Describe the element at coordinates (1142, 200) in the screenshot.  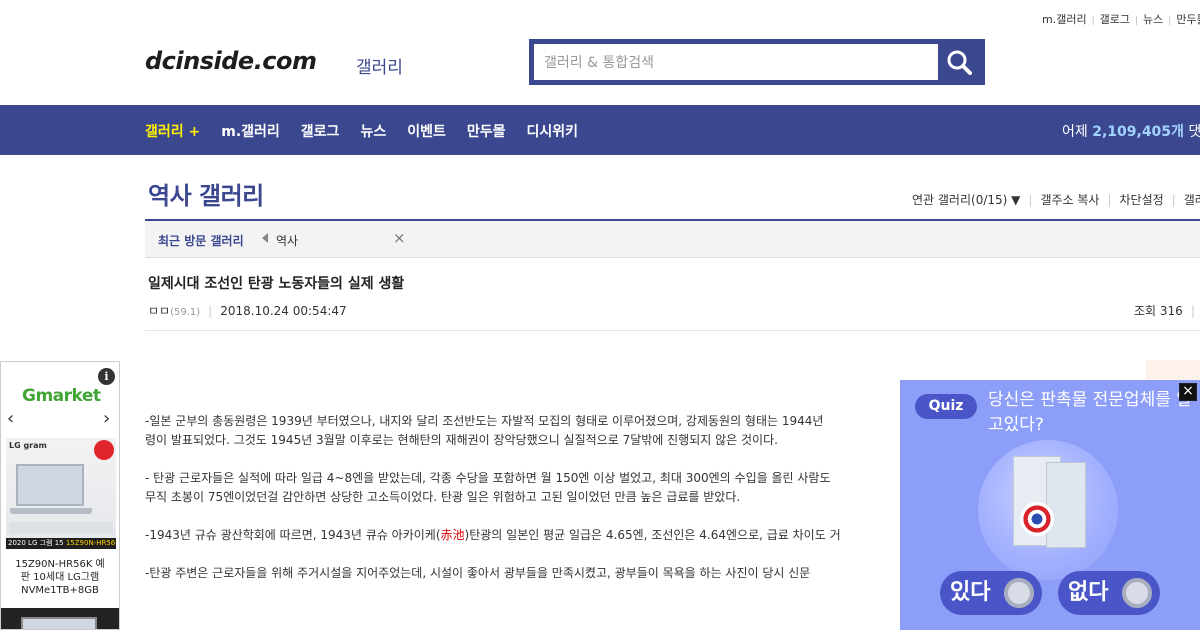
I see `block-settings-button: 차단설정` at that location.